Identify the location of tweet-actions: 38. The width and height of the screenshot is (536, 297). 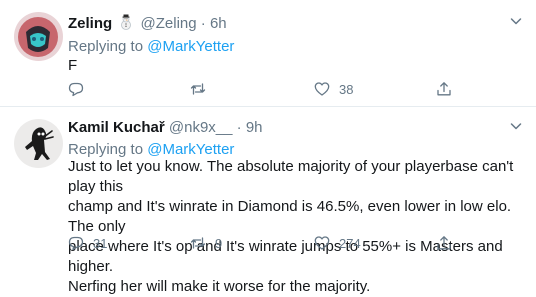
(288, 89).